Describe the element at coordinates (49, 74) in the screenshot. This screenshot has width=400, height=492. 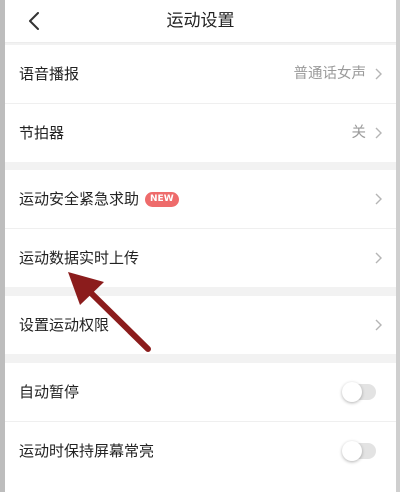
I see `setting-label-voice: 语音播报` at that location.